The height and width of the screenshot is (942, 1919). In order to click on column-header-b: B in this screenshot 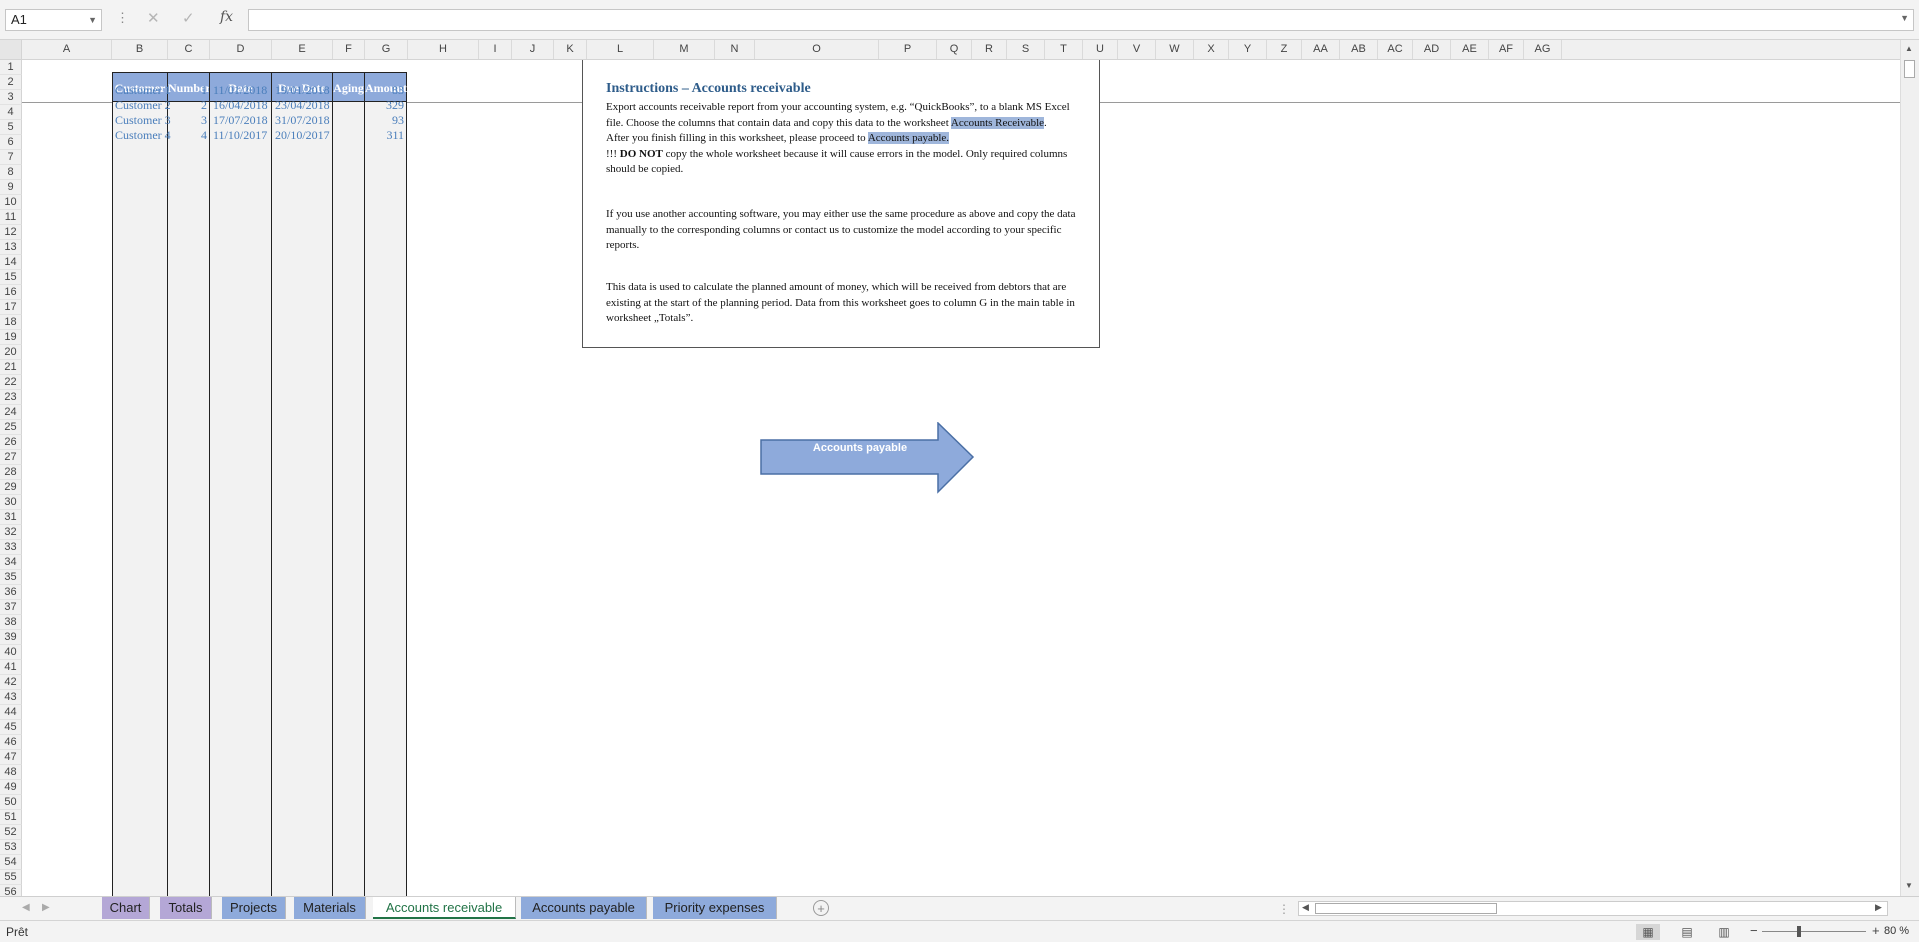, I will do `click(140, 49)`.